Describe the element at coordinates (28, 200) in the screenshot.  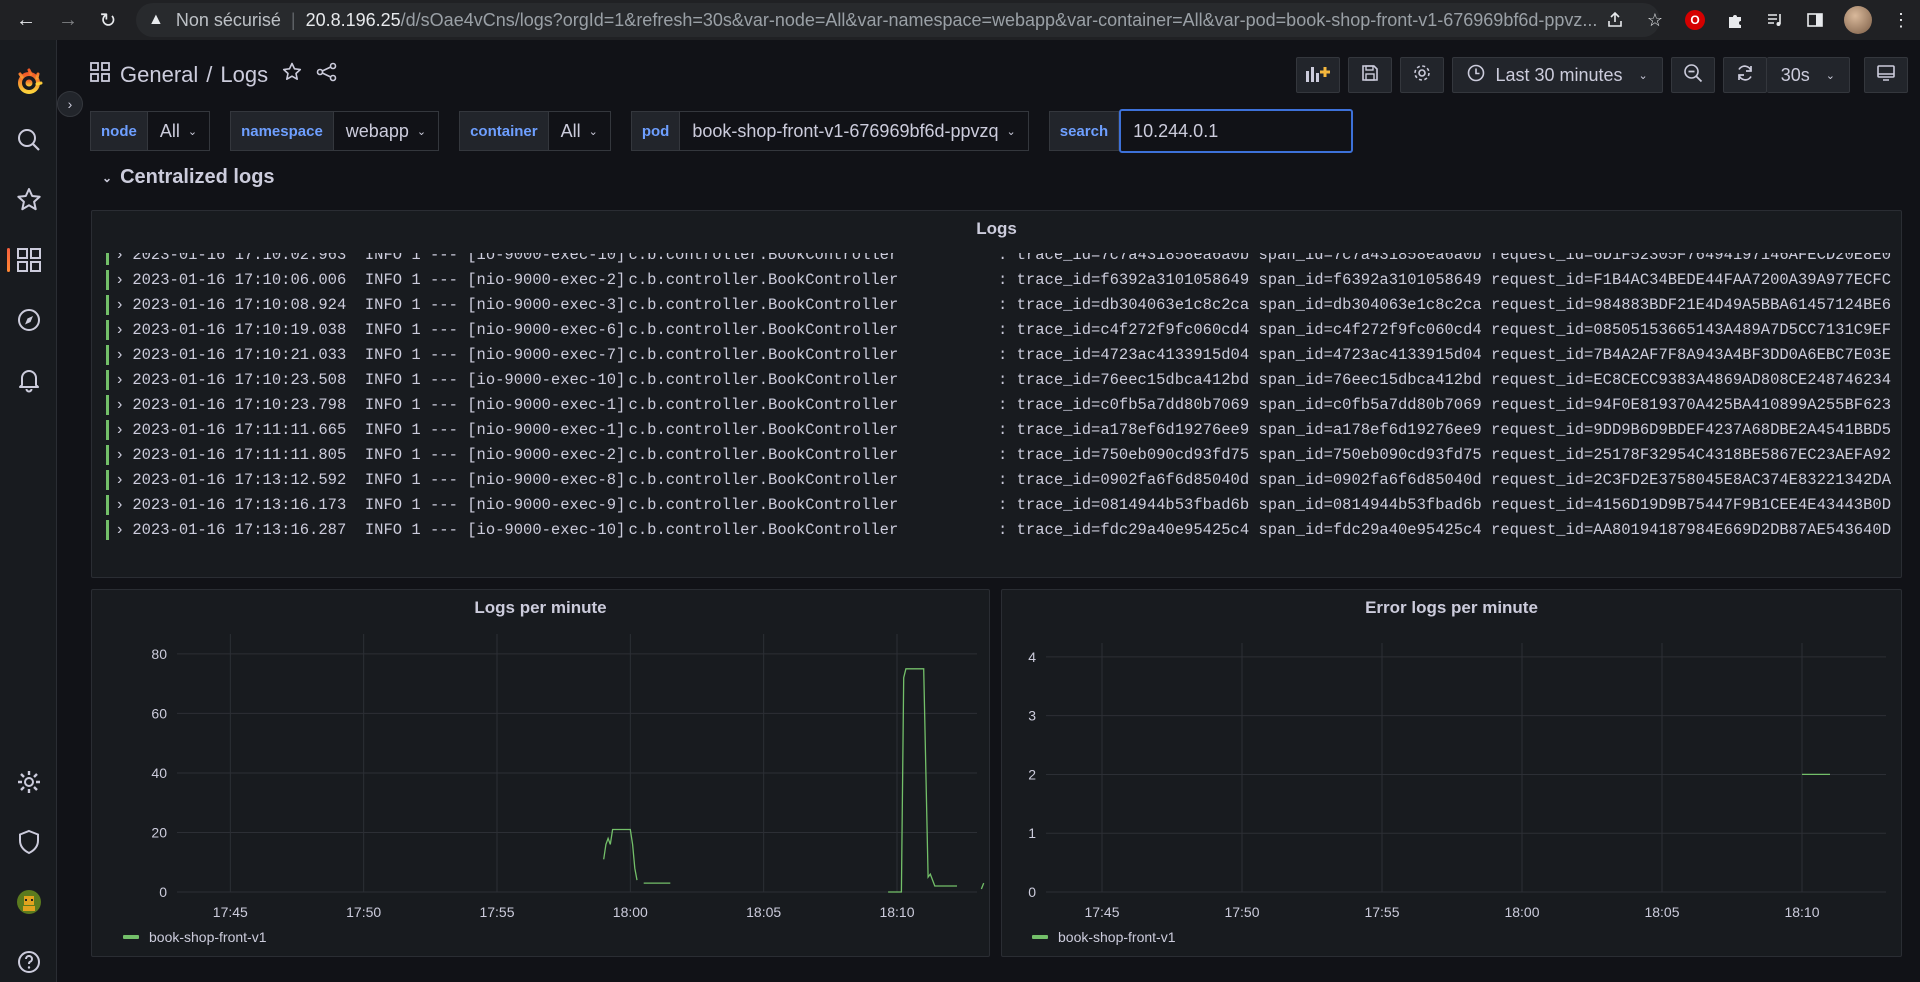
I see `starred-icon` at that location.